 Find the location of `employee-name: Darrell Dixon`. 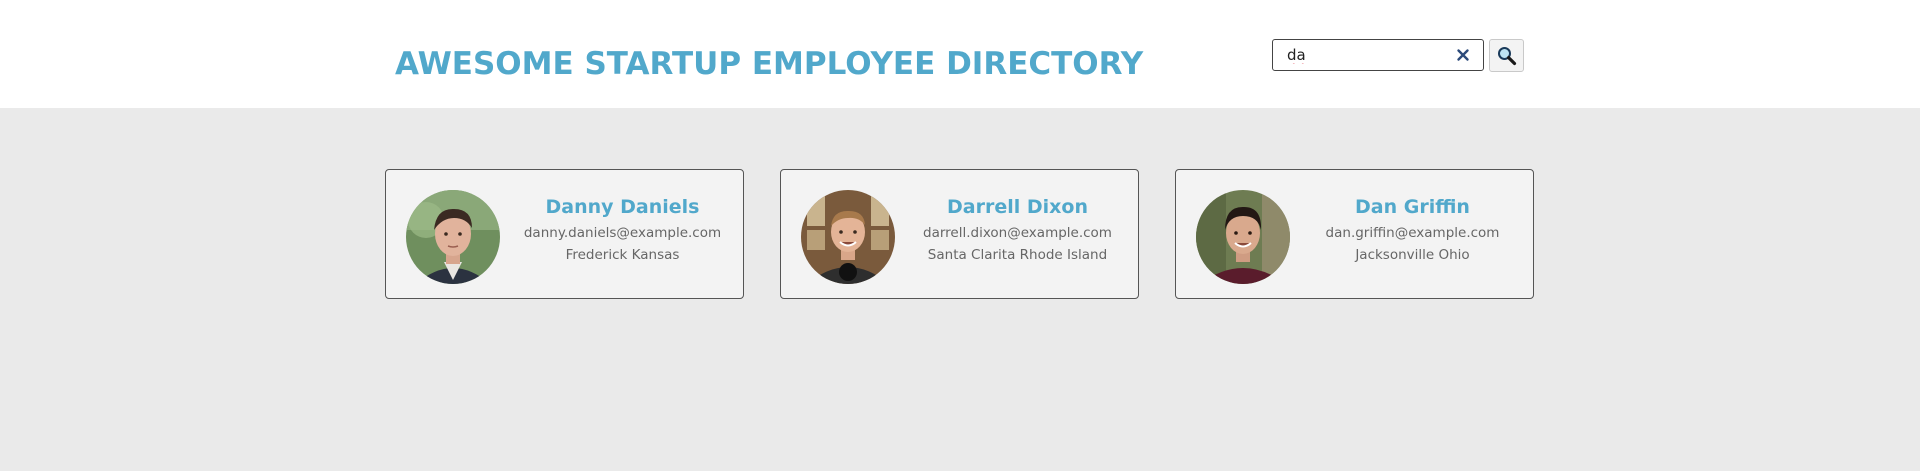

employee-name: Darrell Dixon is located at coordinates (1017, 207).